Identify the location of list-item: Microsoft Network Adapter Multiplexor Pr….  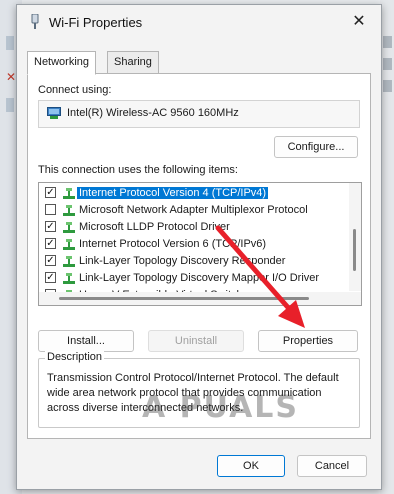
(193, 210).